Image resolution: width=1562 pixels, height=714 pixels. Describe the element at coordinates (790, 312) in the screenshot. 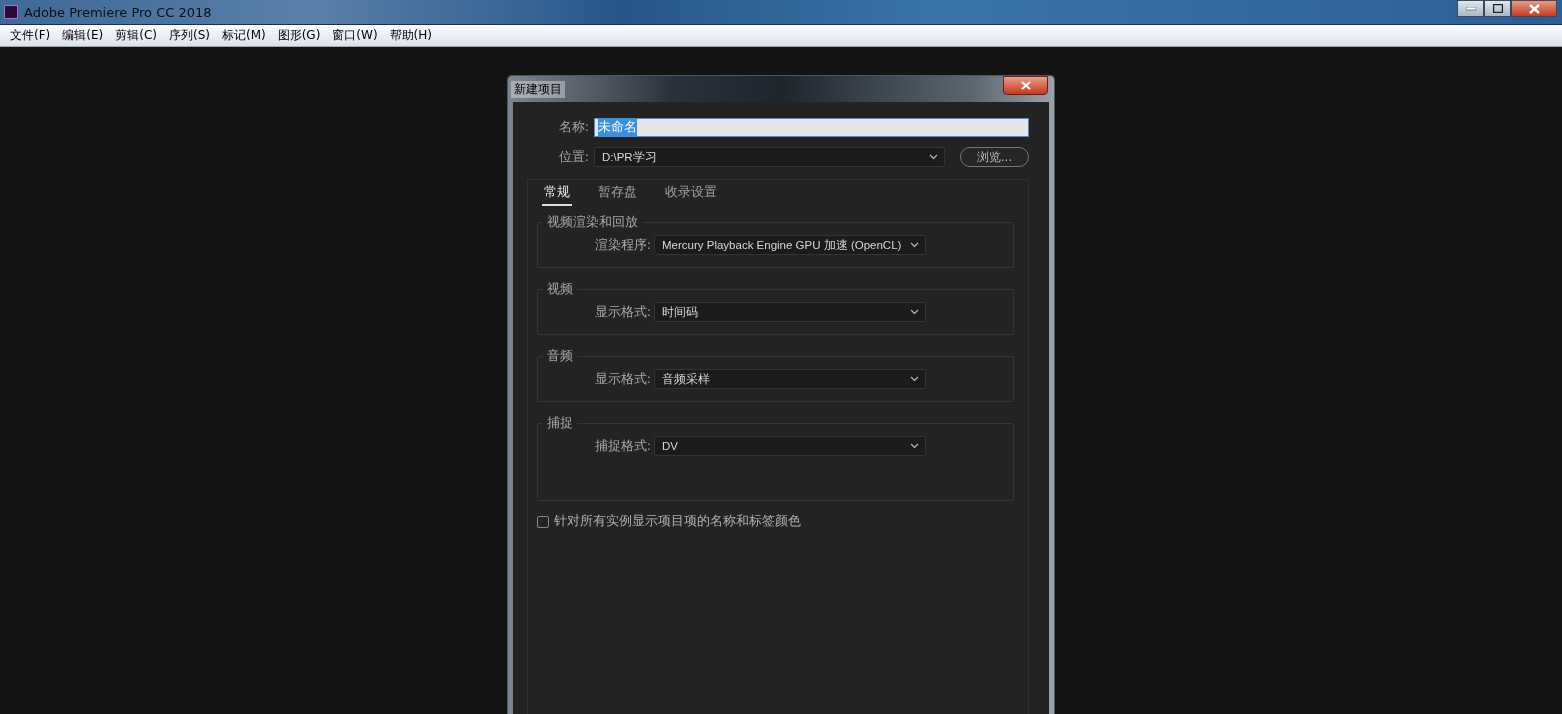

I see `format-dropdown: 时间码` at that location.